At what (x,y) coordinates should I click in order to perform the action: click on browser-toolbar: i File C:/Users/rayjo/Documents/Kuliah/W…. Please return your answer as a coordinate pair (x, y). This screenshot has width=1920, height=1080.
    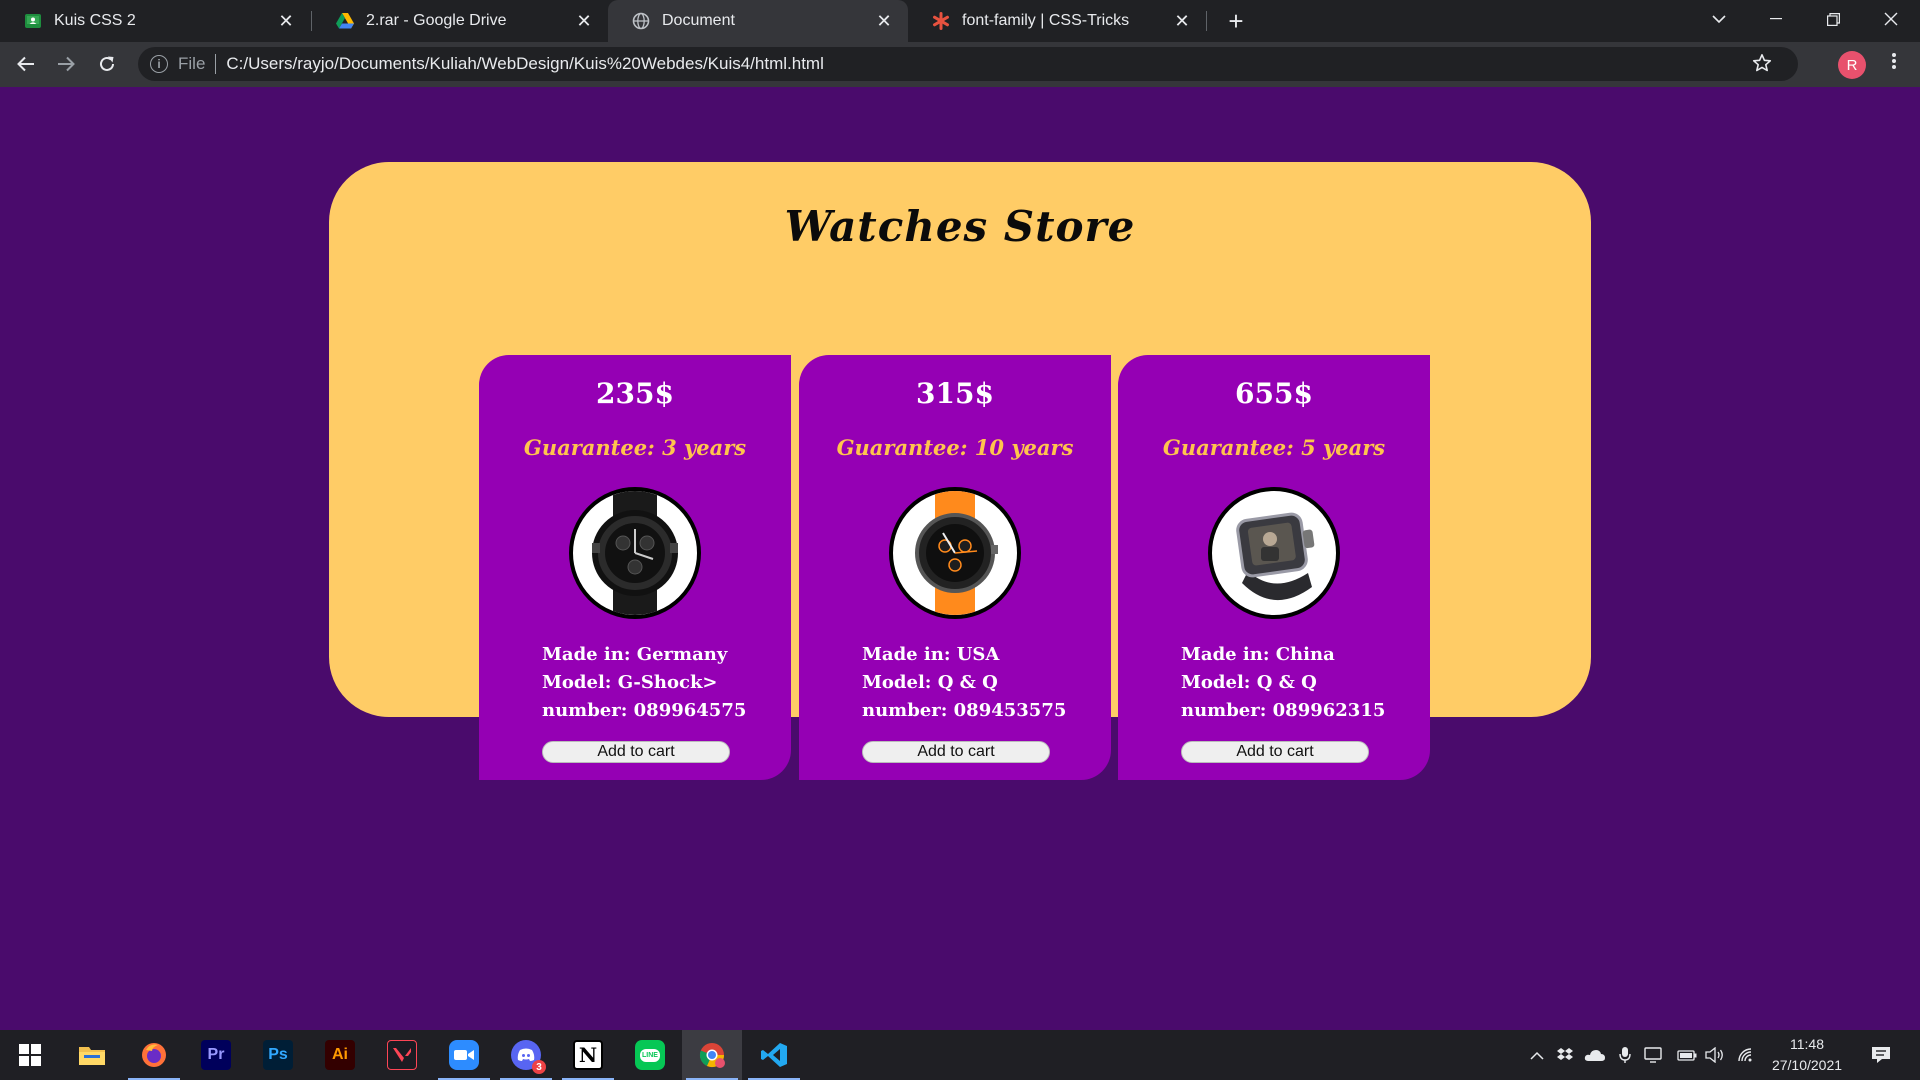
    Looking at the image, I should click on (960, 64).